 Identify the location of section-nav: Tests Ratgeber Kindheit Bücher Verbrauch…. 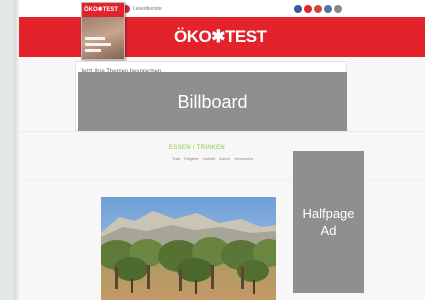
(212, 159).